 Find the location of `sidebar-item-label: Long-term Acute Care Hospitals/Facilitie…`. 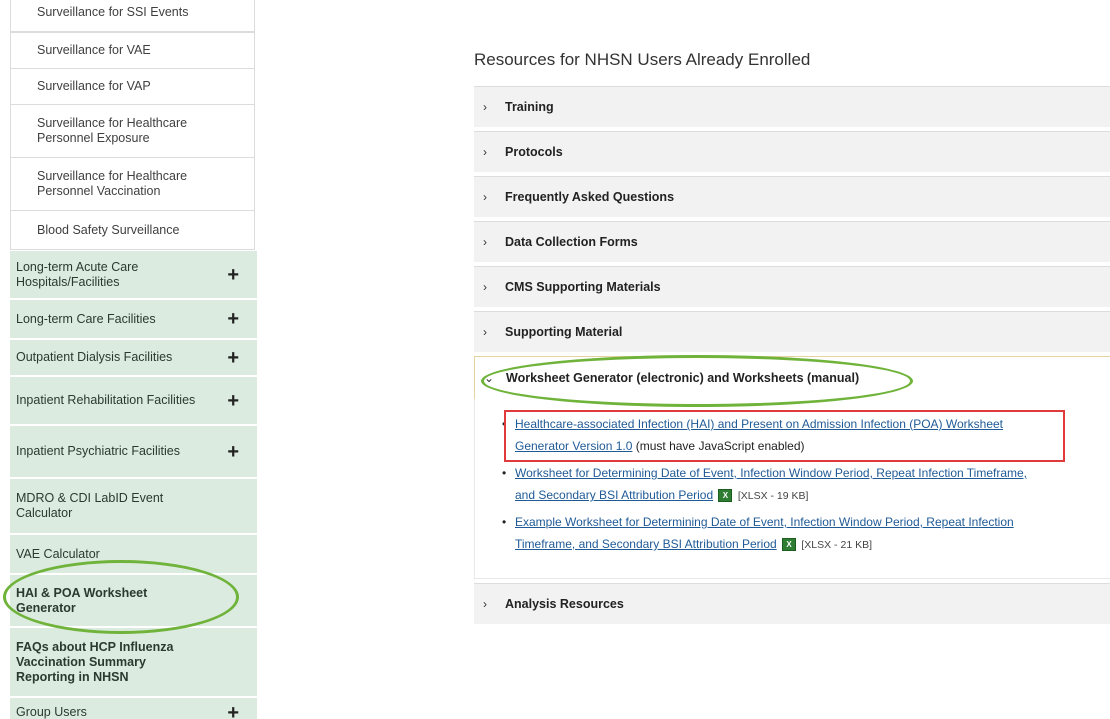

sidebar-item-label: Long-term Acute Care Hospitals/Facilitie… is located at coordinates (77, 274).